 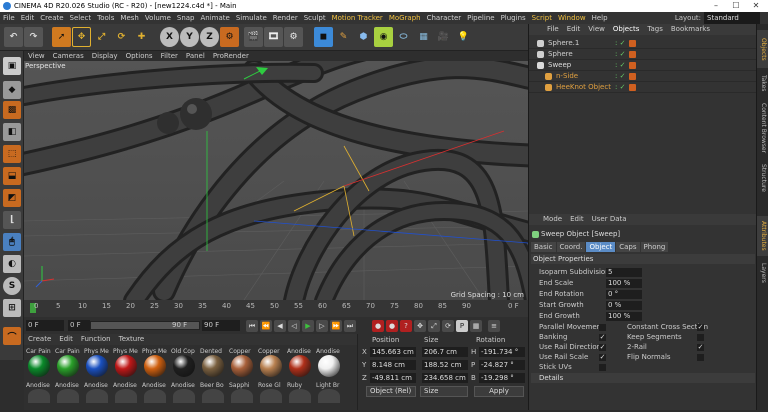 What do you see at coordinates (294, 326) in the screenshot?
I see `play-backward-icon: ◁` at bounding box center [294, 326].